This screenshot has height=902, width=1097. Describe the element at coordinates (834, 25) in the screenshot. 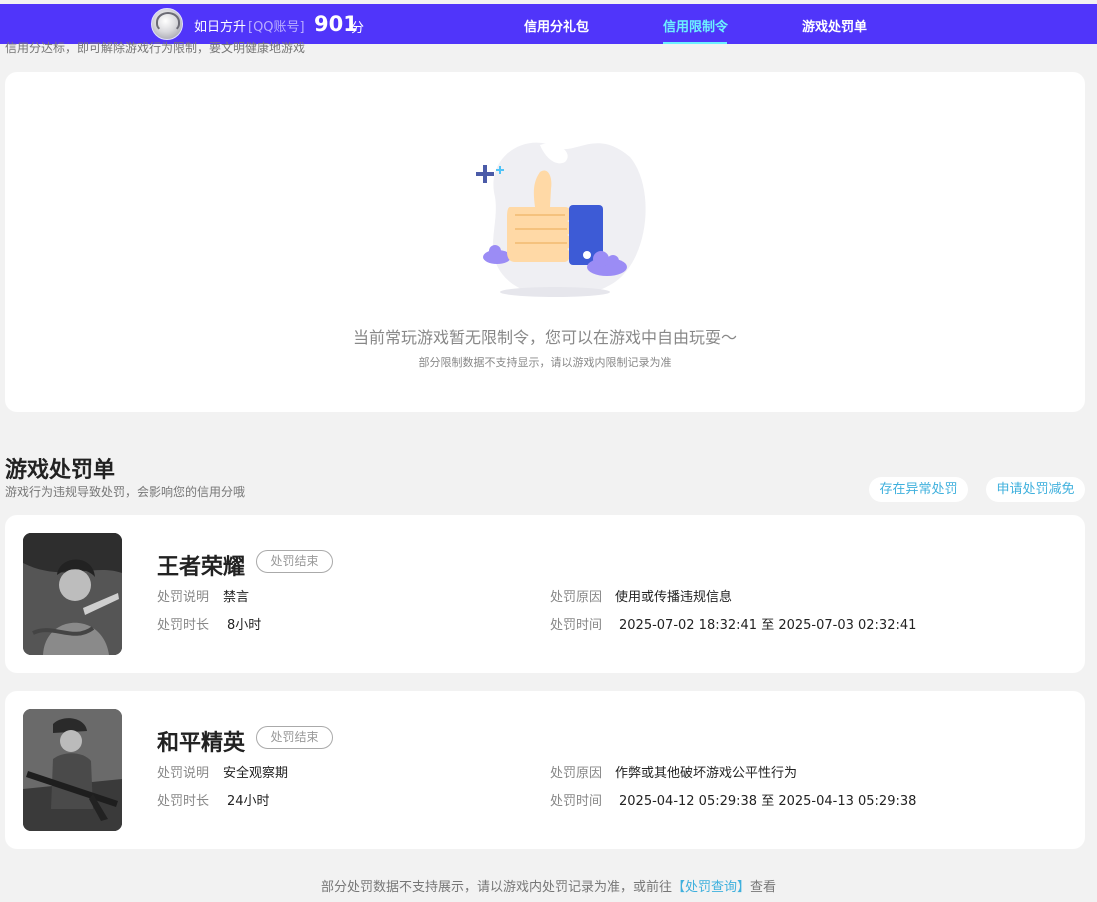

I see `tab-game-penalty: 游戏处罚单` at that location.